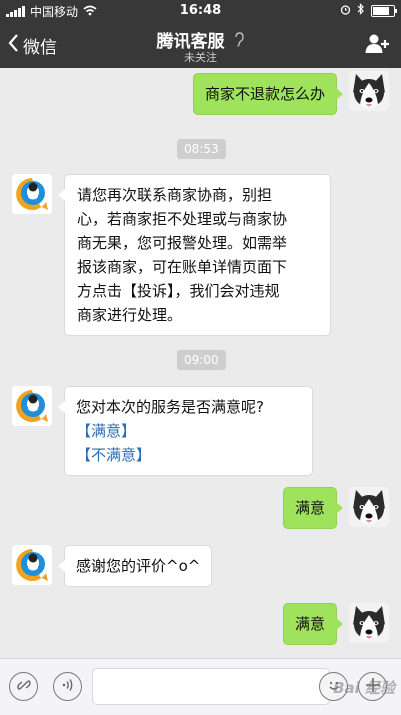 This screenshot has width=401, height=715. What do you see at coordinates (188, 455) in the screenshot?
I see `unsatisfied-link: 【不满意】` at bounding box center [188, 455].